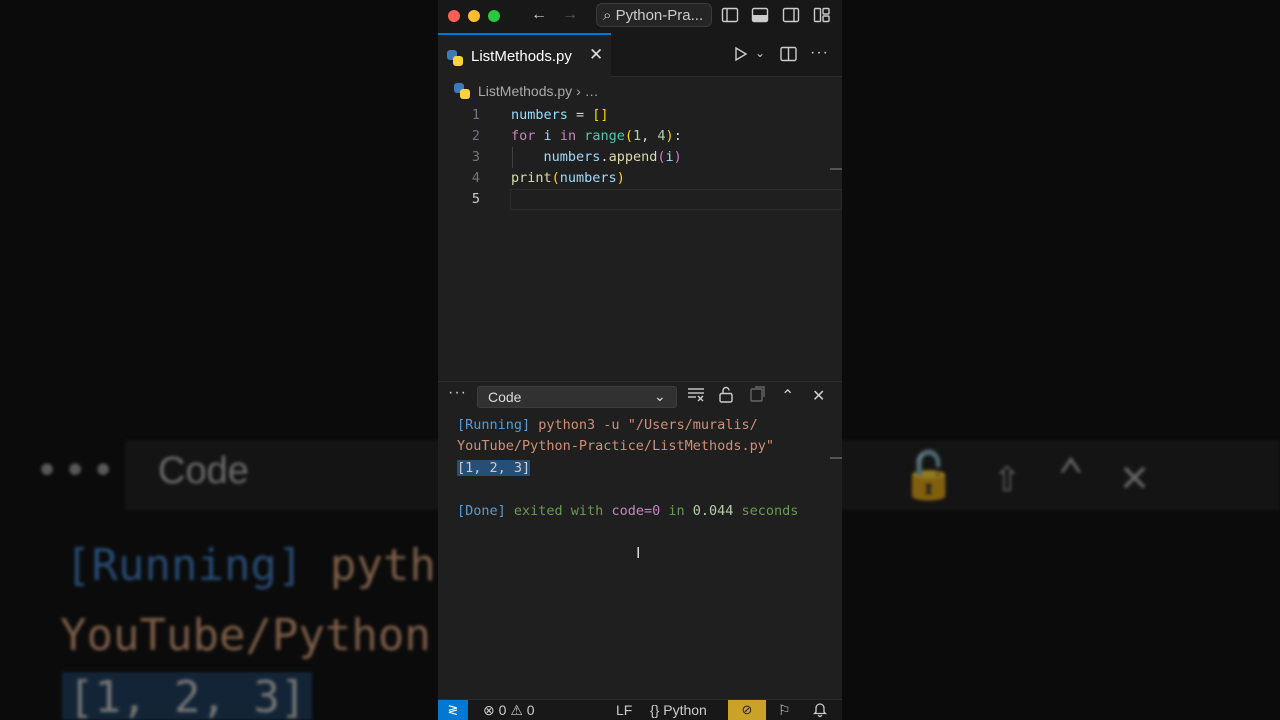 The image size is (1280, 720). Describe the element at coordinates (577, 397) in the screenshot. I see `output-channel-select: Code ⌄` at that location.